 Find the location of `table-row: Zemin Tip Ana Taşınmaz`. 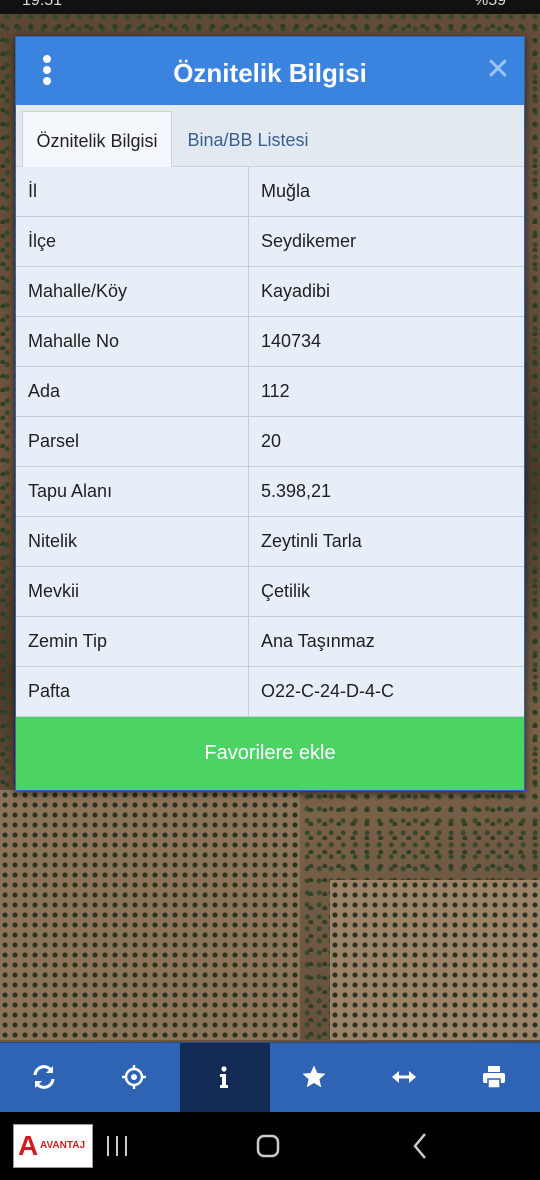

table-row: Zemin Tip Ana Taşınmaz is located at coordinates (270, 642).